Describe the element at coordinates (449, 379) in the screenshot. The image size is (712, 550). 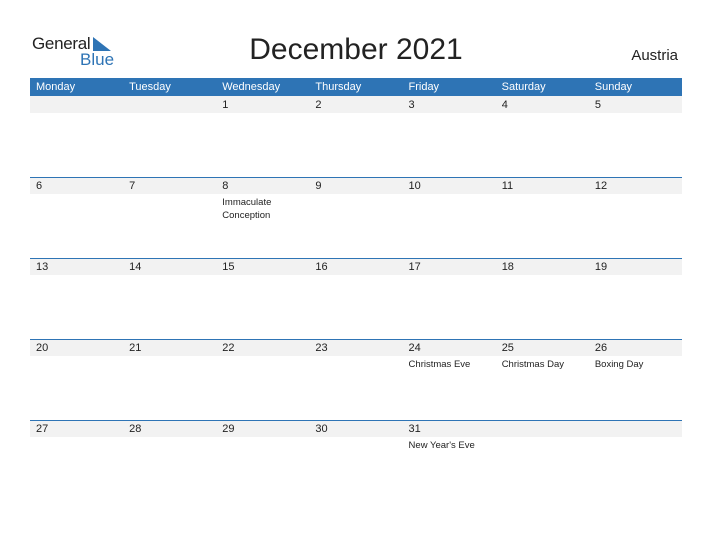
I see `day-cell: 24 Christmas Eve` at that location.